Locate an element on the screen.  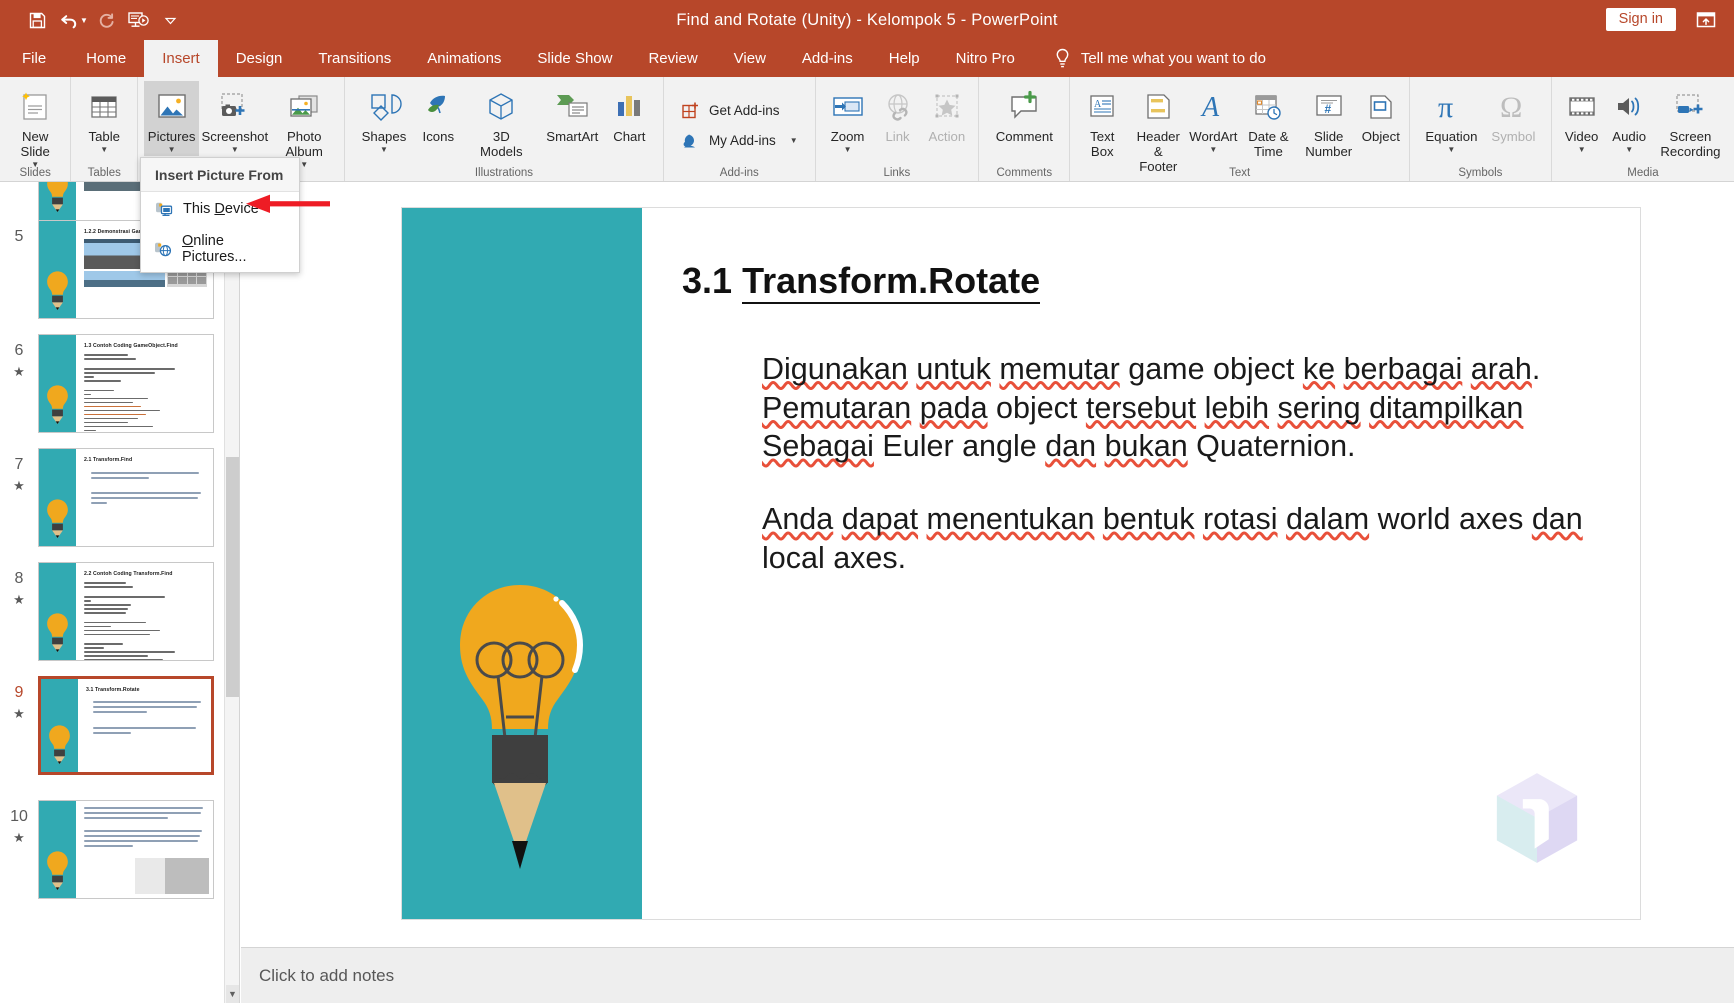
ribbon-display-options-icon is located at coordinates (1706, 20).